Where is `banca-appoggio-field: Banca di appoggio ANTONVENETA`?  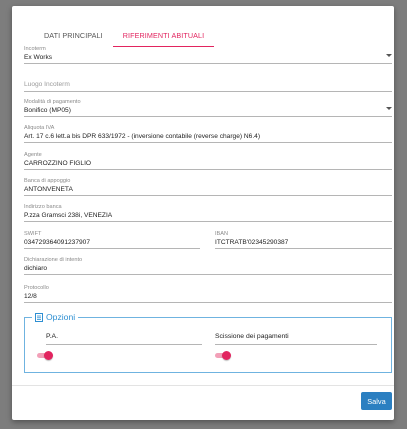
banca-appoggio-field: Banca di appoggio ANTONVENETA is located at coordinates (208, 188).